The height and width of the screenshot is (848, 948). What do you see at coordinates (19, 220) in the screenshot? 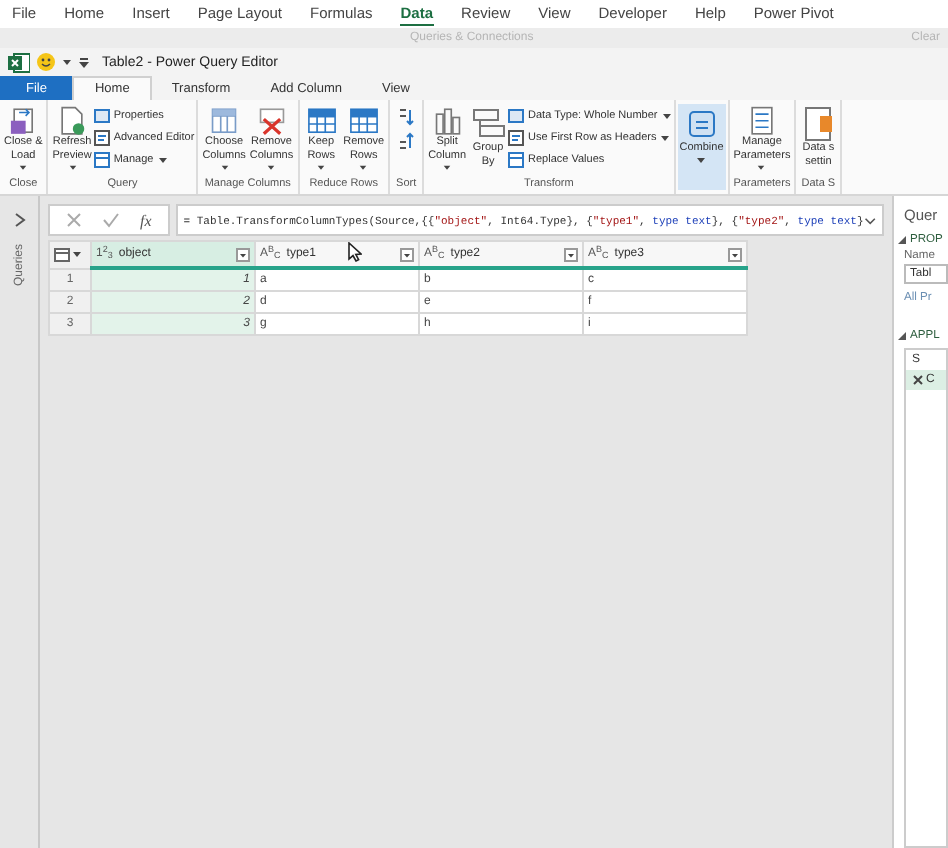
I see `expand-icon` at bounding box center [19, 220].